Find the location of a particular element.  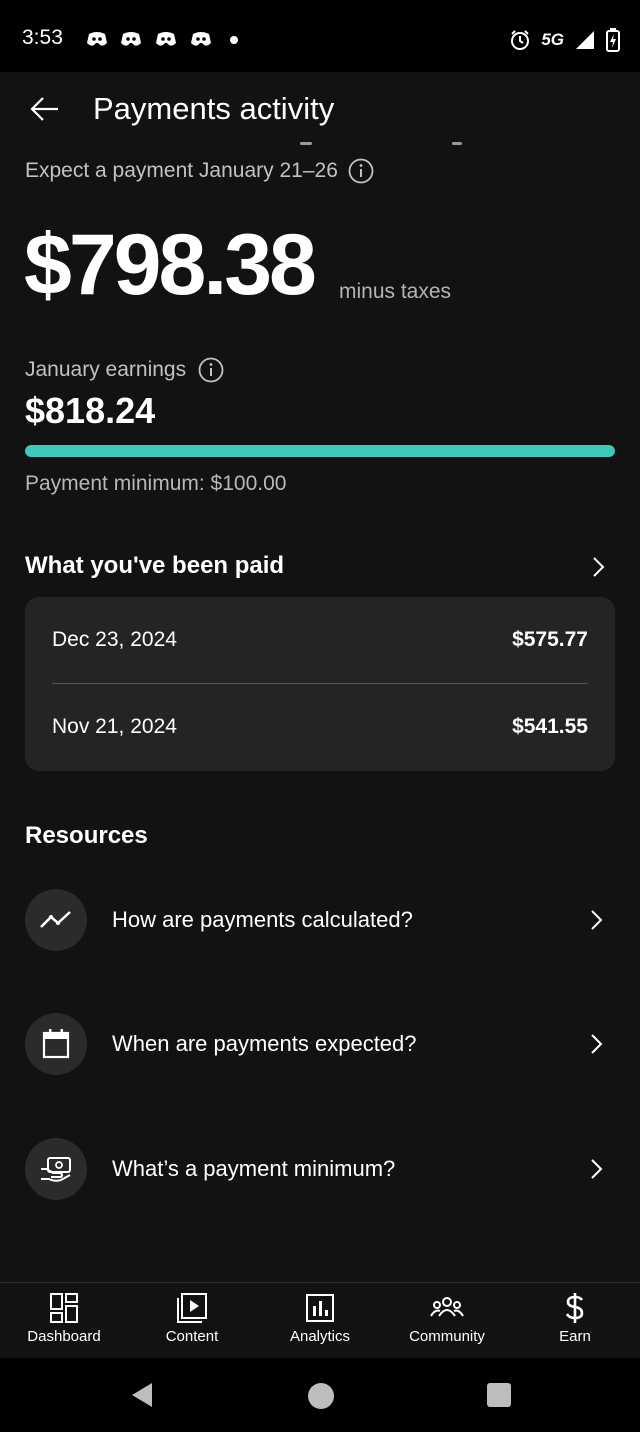

dollar-icon is located at coordinates (574, 1308).